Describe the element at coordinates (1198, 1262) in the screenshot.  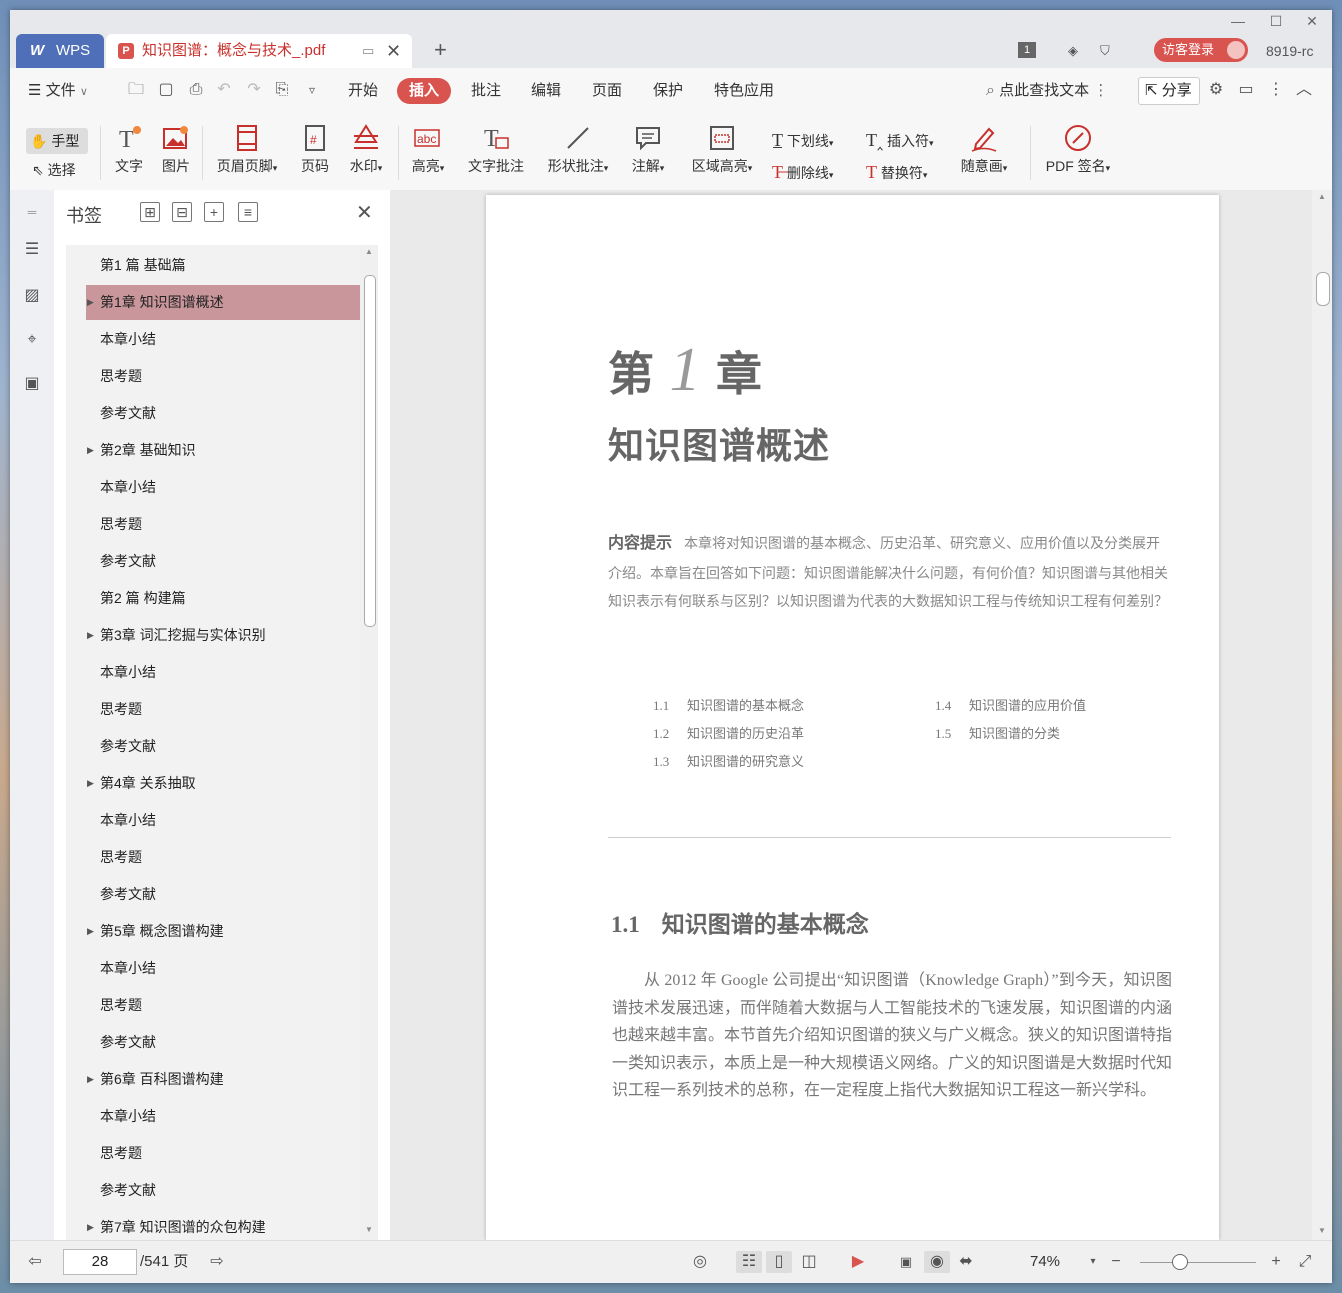
I see `zoom-slider-track` at that location.